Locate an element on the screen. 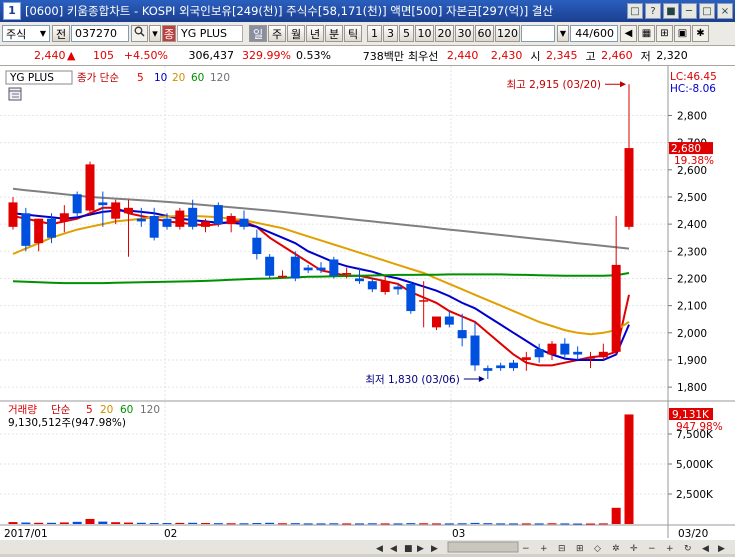  stop-icon: ■ is located at coordinates (408, 549).